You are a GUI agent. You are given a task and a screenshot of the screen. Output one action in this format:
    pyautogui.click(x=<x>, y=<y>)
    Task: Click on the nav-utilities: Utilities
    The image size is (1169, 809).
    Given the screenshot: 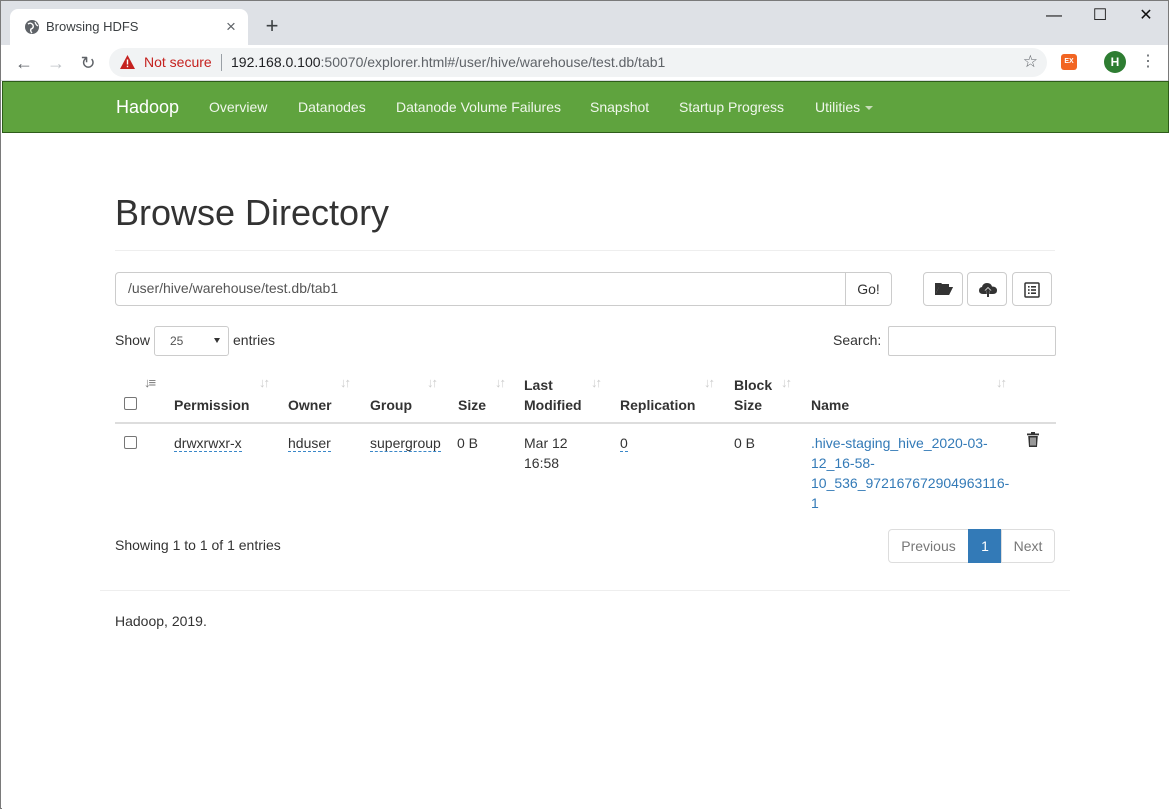 What is the action you would take?
    pyautogui.click(x=844, y=107)
    